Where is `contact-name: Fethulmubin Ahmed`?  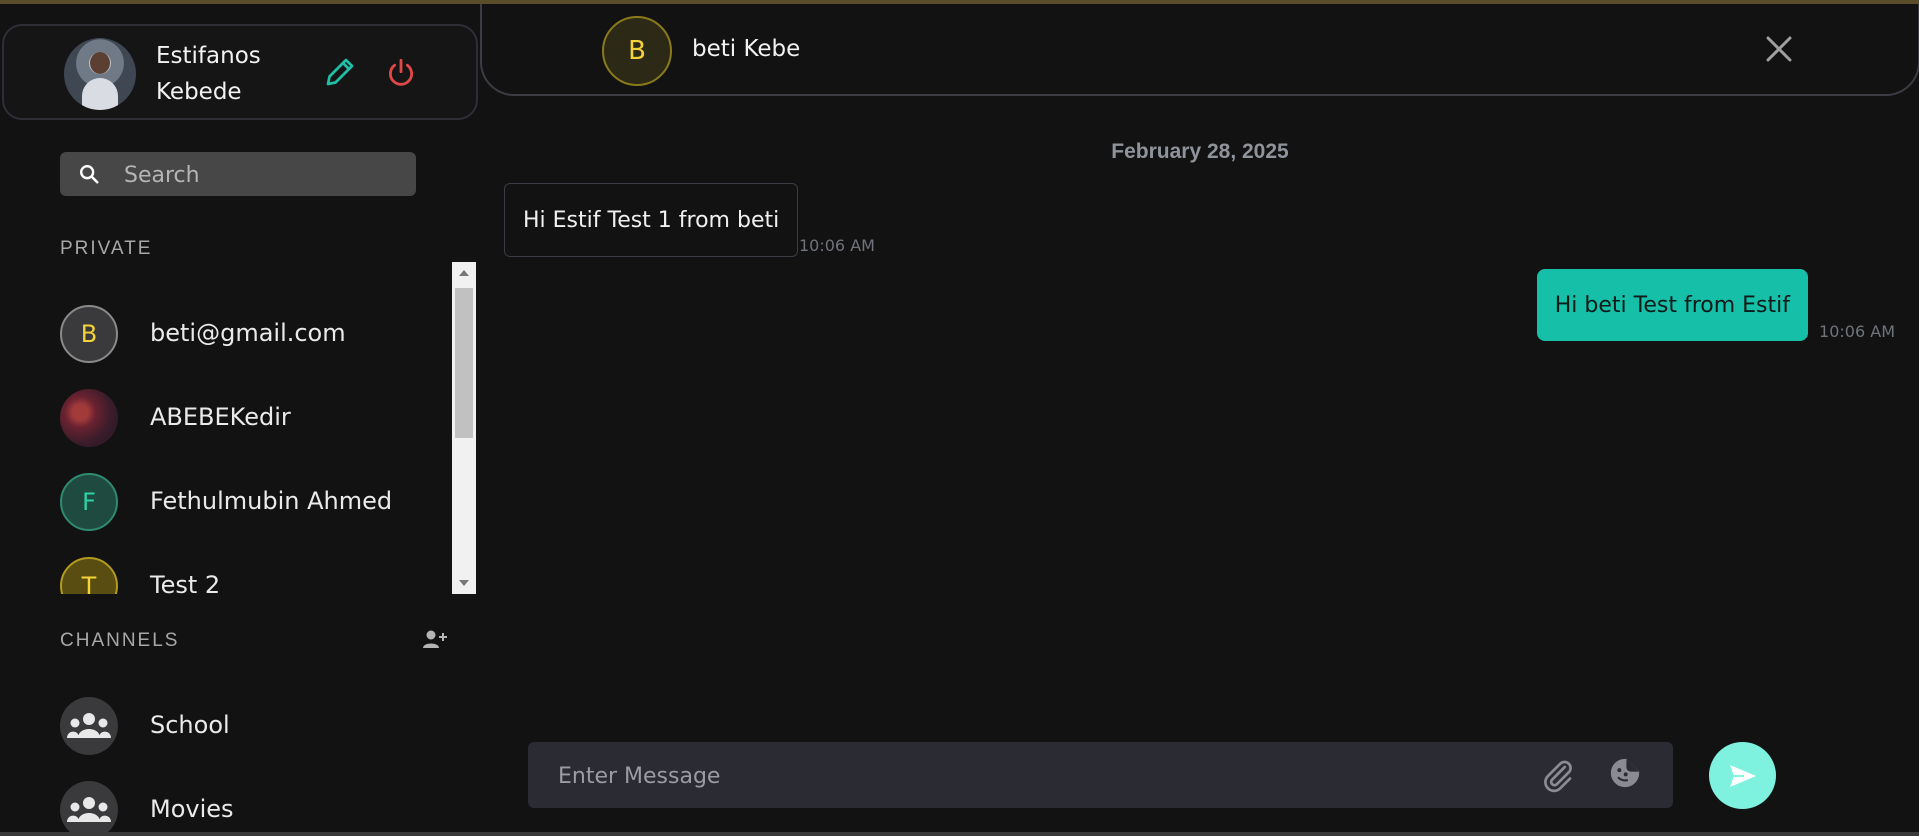 contact-name: Fethulmubin Ahmed is located at coordinates (271, 501).